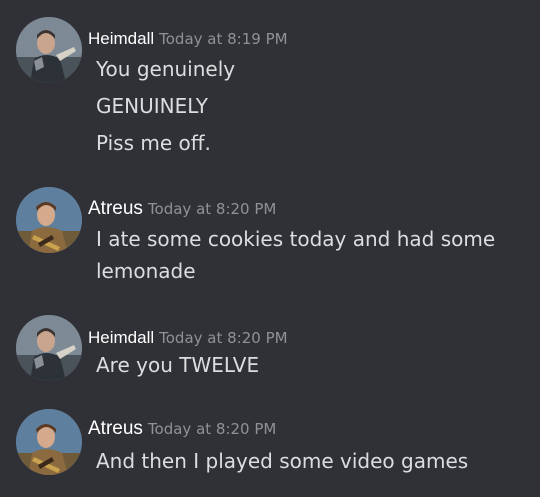 The image size is (540, 497). What do you see at coordinates (153, 143) in the screenshot?
I see `message-text: Piss me off.` at bounding box center [153, 143].